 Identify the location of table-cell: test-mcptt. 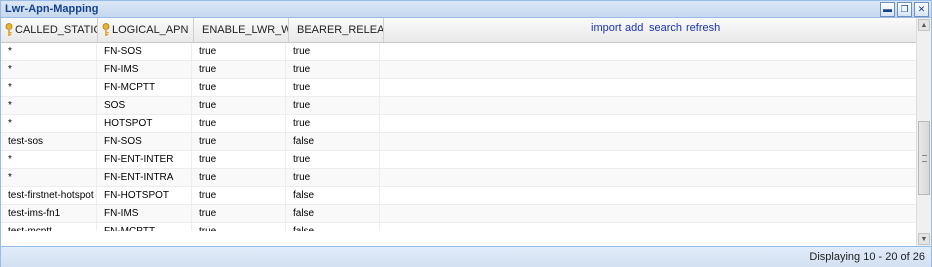
(49, 227).